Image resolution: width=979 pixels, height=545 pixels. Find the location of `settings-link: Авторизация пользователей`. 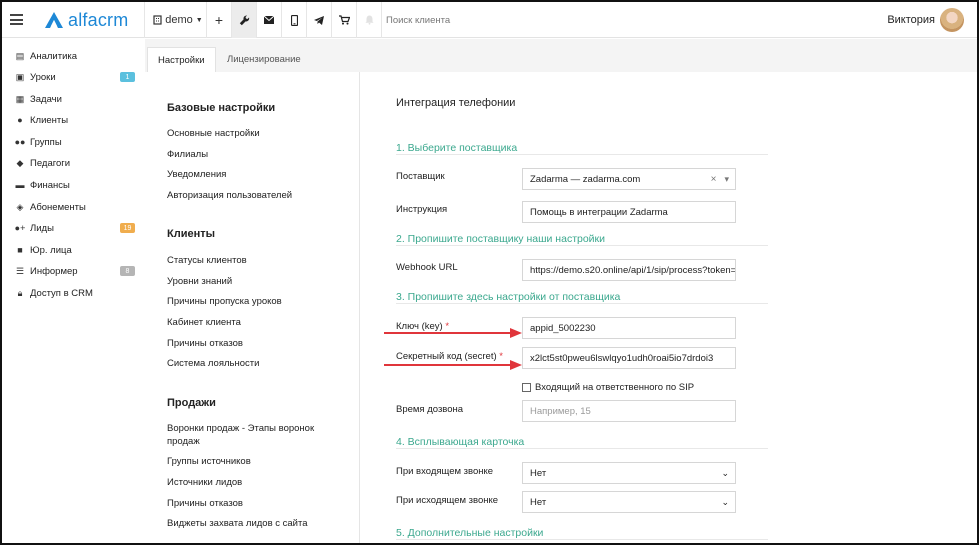

settings-link: Авторизация пользователей is located at coordinates (247, 195).